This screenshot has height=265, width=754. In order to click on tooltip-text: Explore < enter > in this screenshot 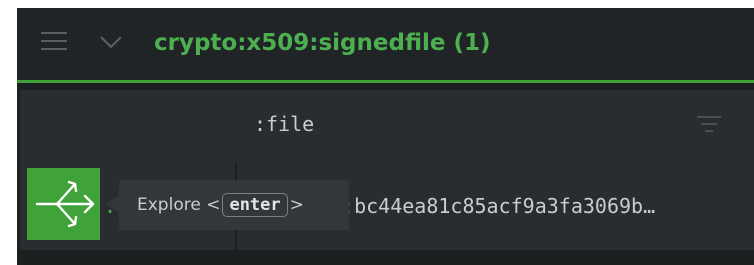, I will do `click(220, 205)`.